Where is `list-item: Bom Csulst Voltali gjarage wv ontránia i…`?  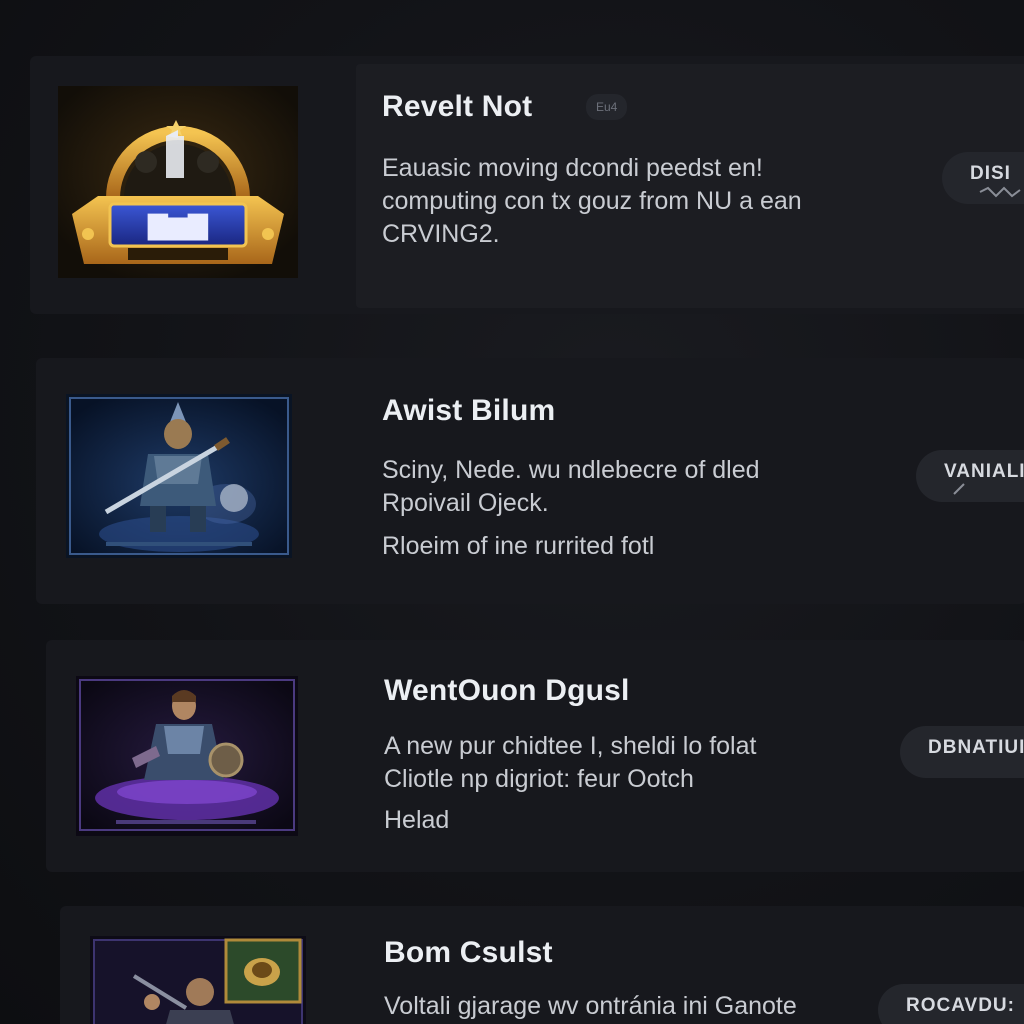 list-item: Bom Csulst Voltali gjarage wv ontránia i… is located at coordinates (542, 965).